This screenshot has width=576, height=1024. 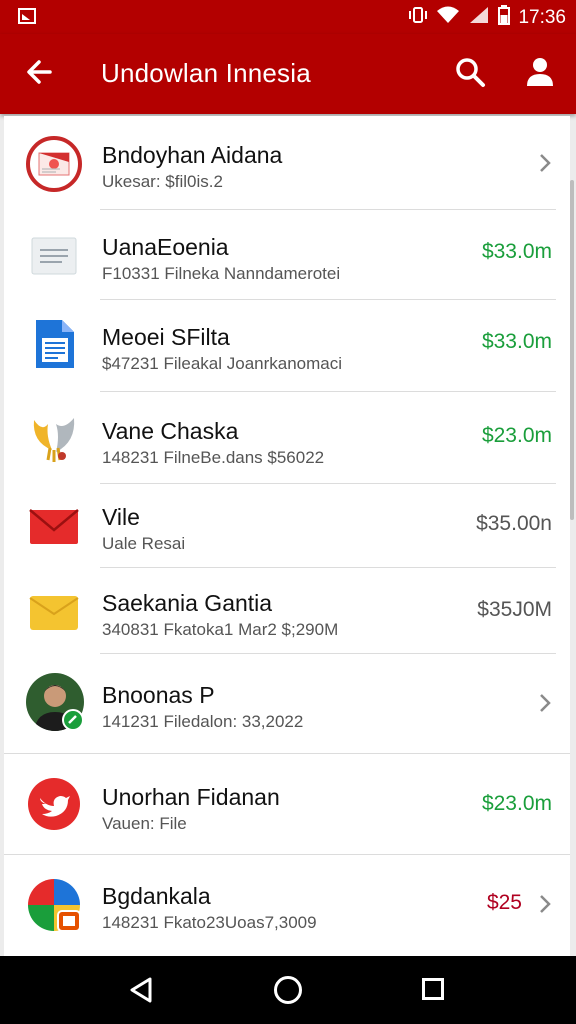 I want to click on list-item: Unorhan Fidanan Vauen: File $23.0m, so click(x=287, y=804).